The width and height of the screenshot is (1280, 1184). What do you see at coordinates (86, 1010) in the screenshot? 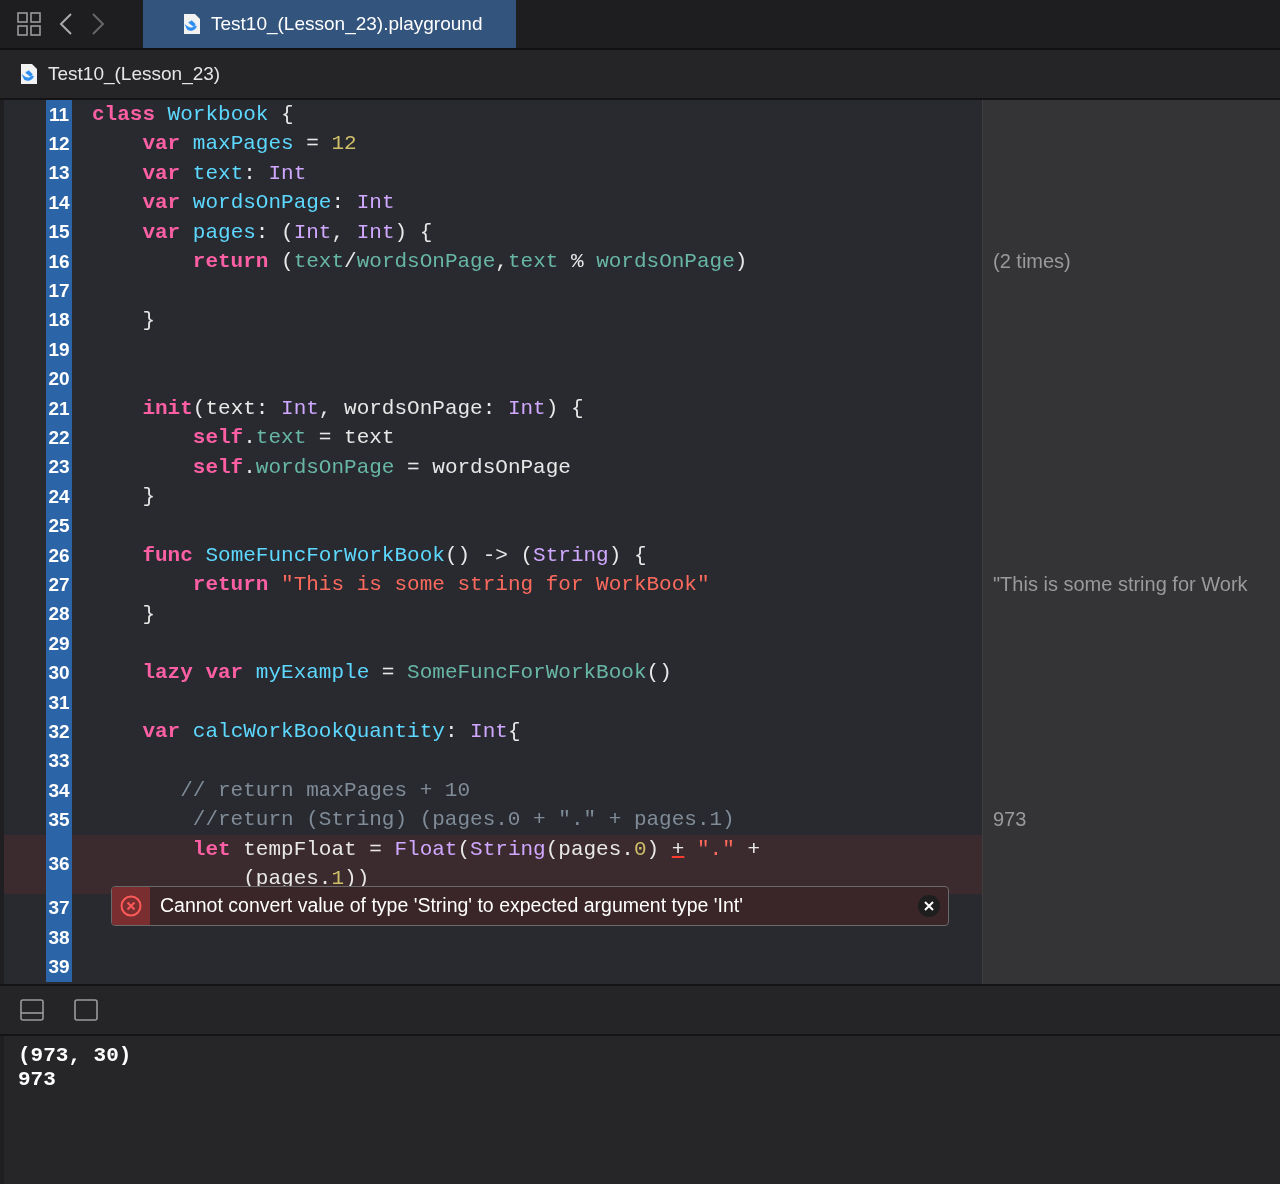
I see `panel-icon` at bounding box center [86, 1010].